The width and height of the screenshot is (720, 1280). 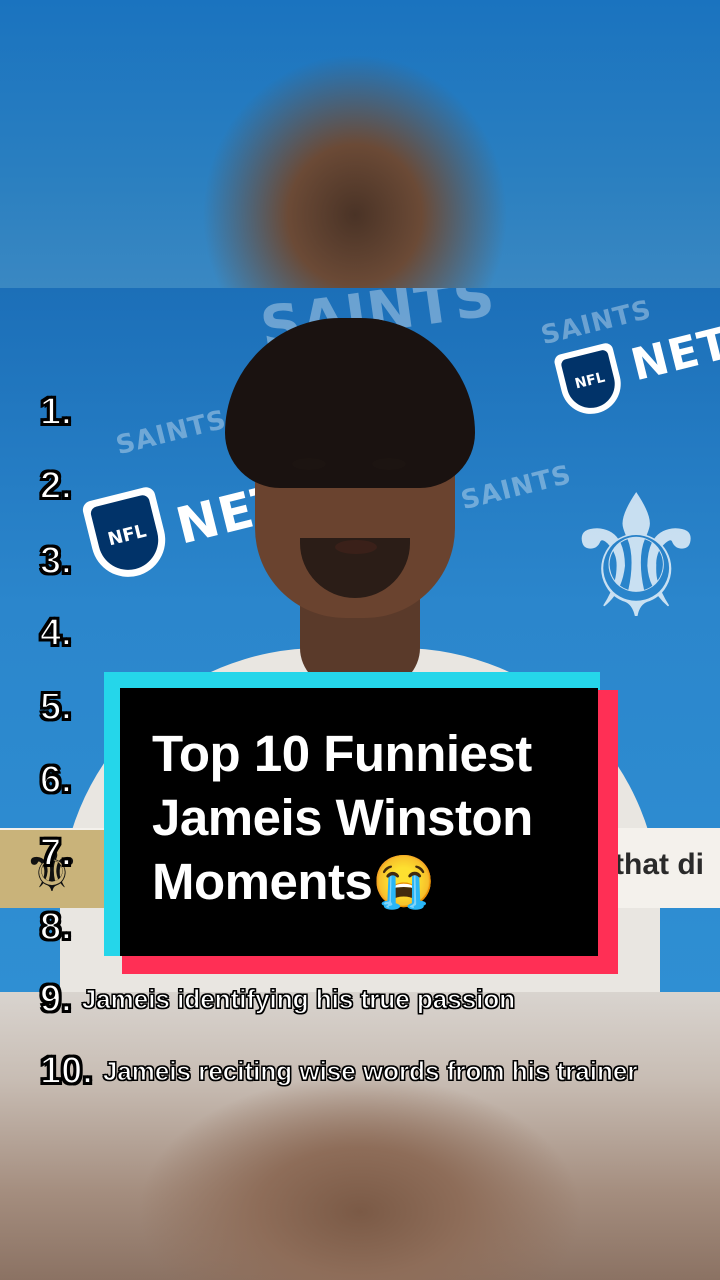 What do you see at coordinates (356, 547) in the screenshot?
I see `person-mouth` at bounding box center [356, 547].